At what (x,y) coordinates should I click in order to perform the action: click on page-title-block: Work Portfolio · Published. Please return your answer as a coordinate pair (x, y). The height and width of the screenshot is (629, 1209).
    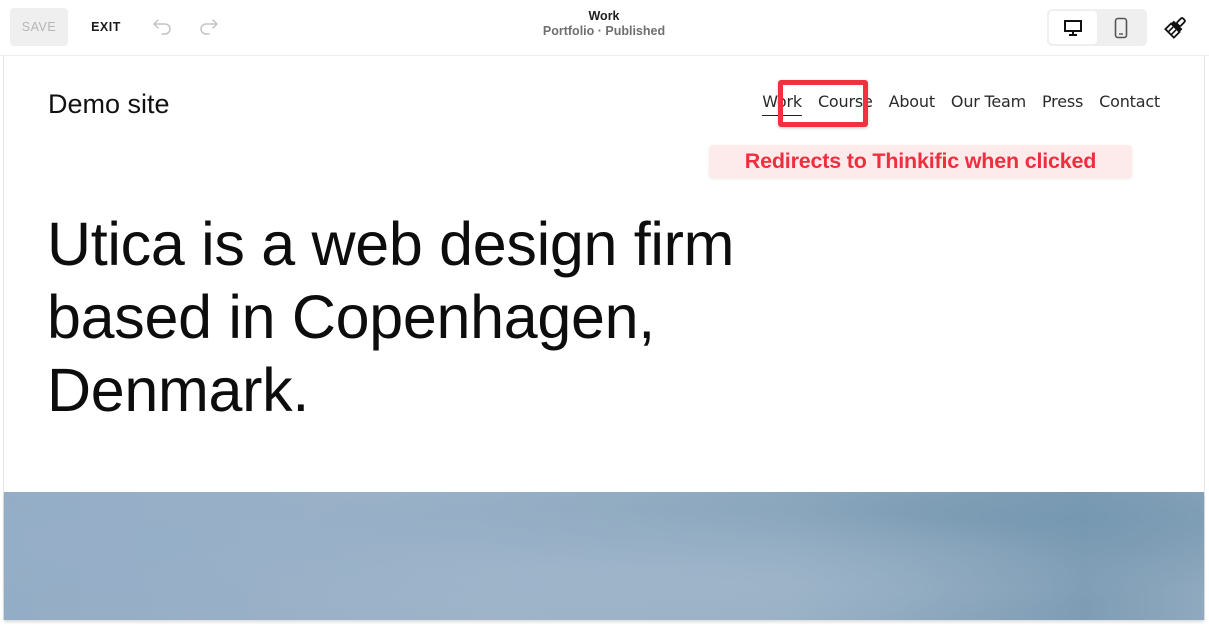
    Looking at the image, I should click on (604, 24).